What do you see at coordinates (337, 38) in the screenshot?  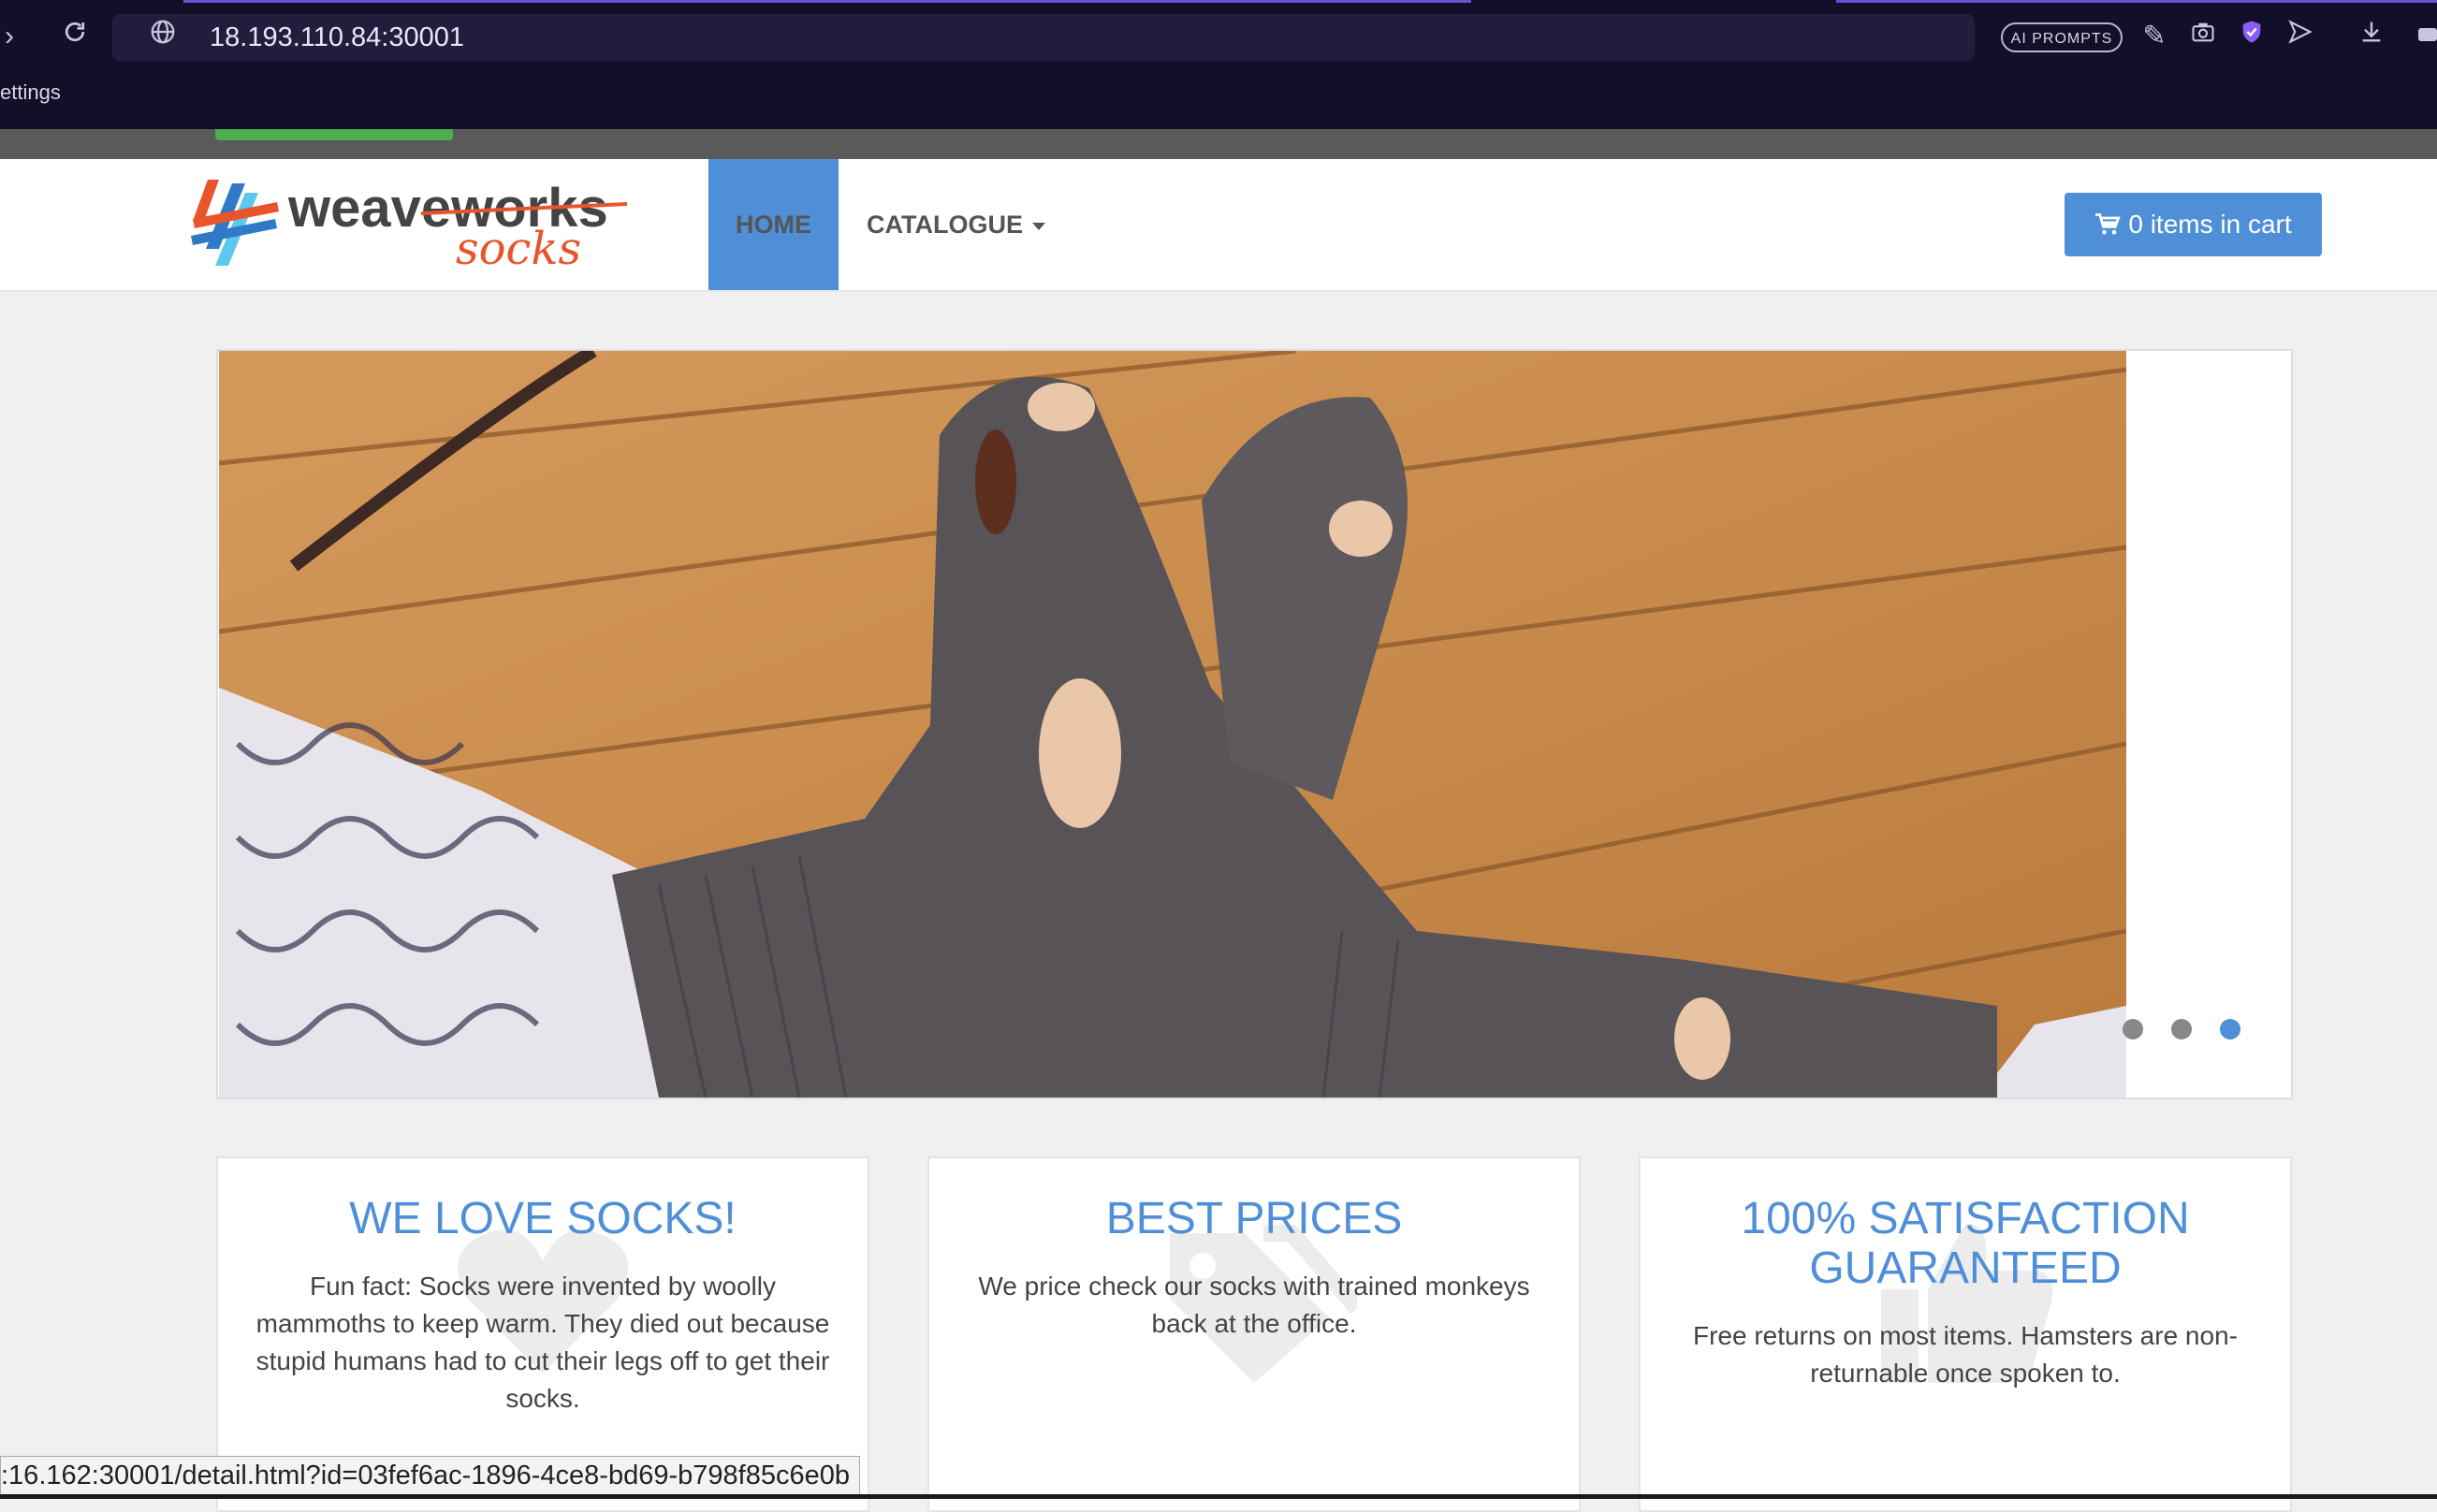 I see `address-url: 18.193.110.84:30001` at bounding box center [337, 38].